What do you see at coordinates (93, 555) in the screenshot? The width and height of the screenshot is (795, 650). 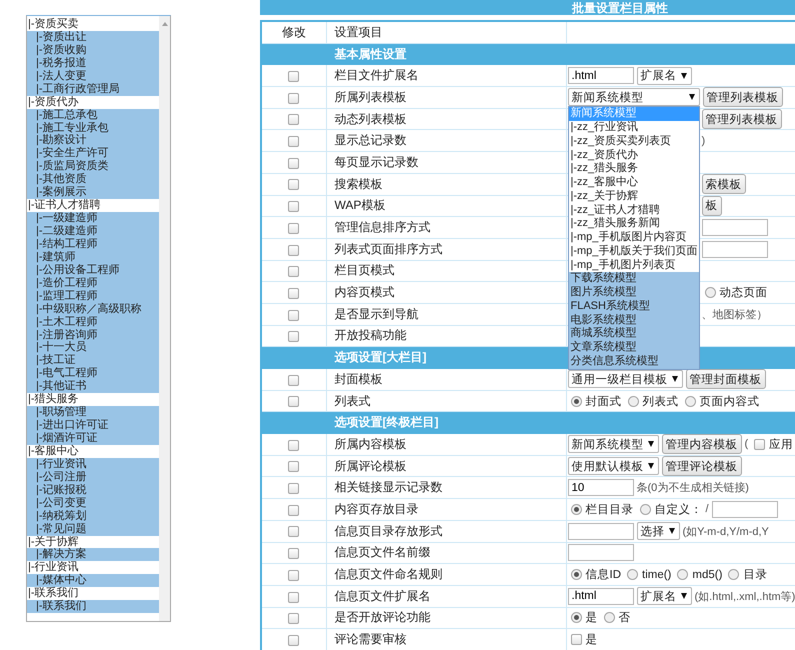 I see `list-item: |-解决方案` at bounding box center [93, 555].